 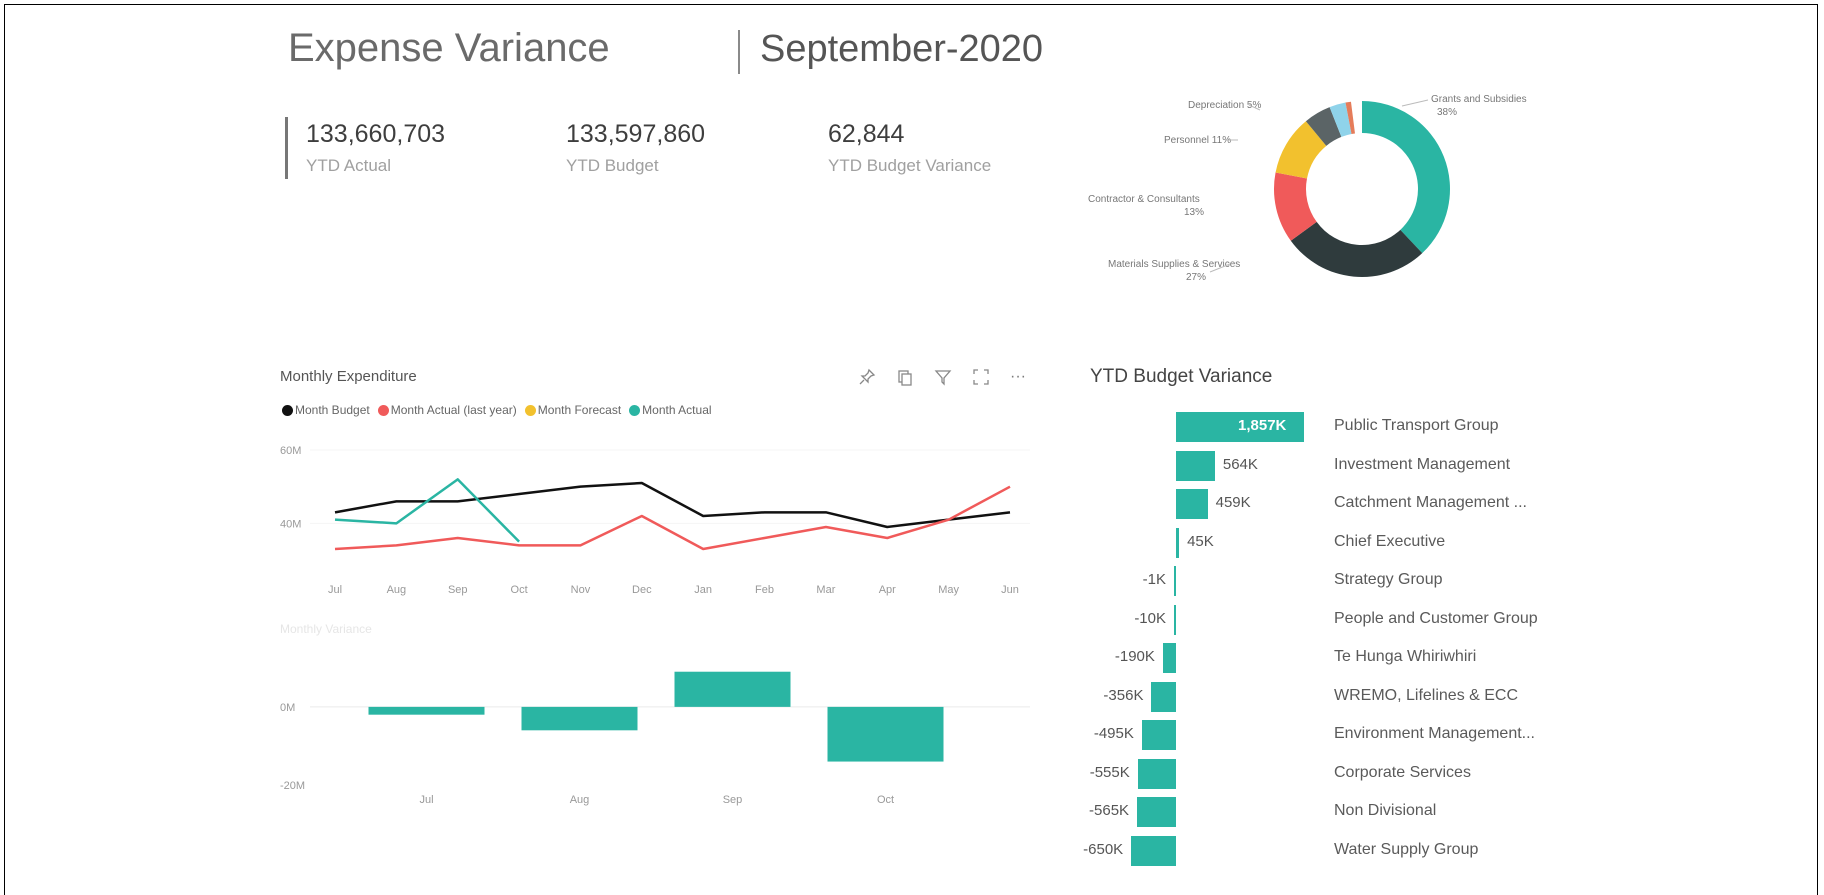 What do you see at coordinates (1406, 849) in the screenshot?
I see `ytd-variance-category-label: Water Supply Group` at bounding box center [1406, 849].